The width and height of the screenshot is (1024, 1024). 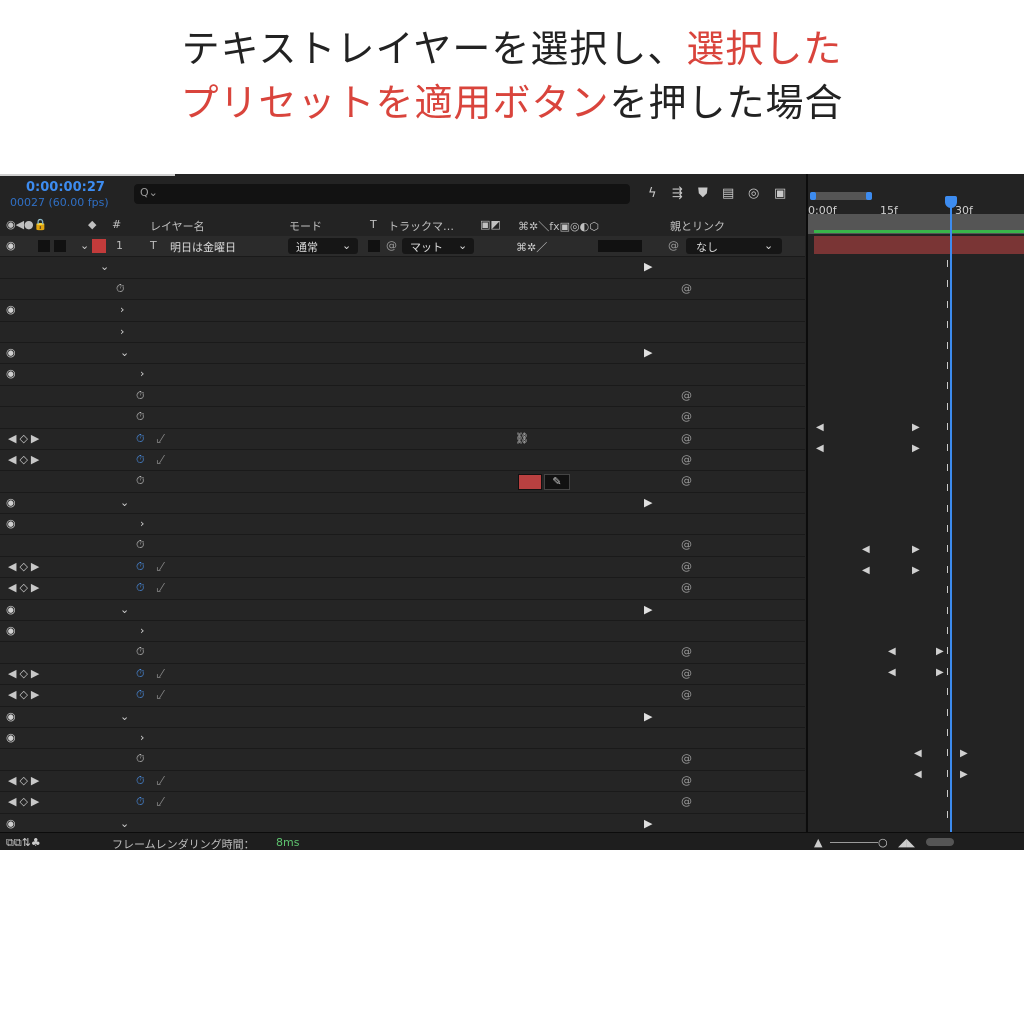 I want to click on playhead-line, so click(x=951, y=516).